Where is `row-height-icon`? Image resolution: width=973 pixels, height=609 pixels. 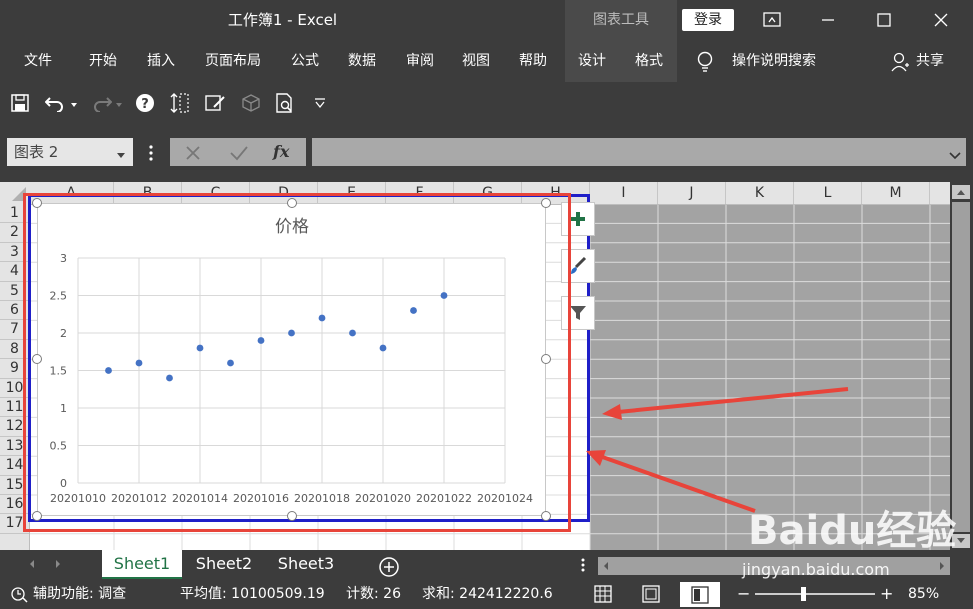 row-height-icon is located at coordinates (180, 103).